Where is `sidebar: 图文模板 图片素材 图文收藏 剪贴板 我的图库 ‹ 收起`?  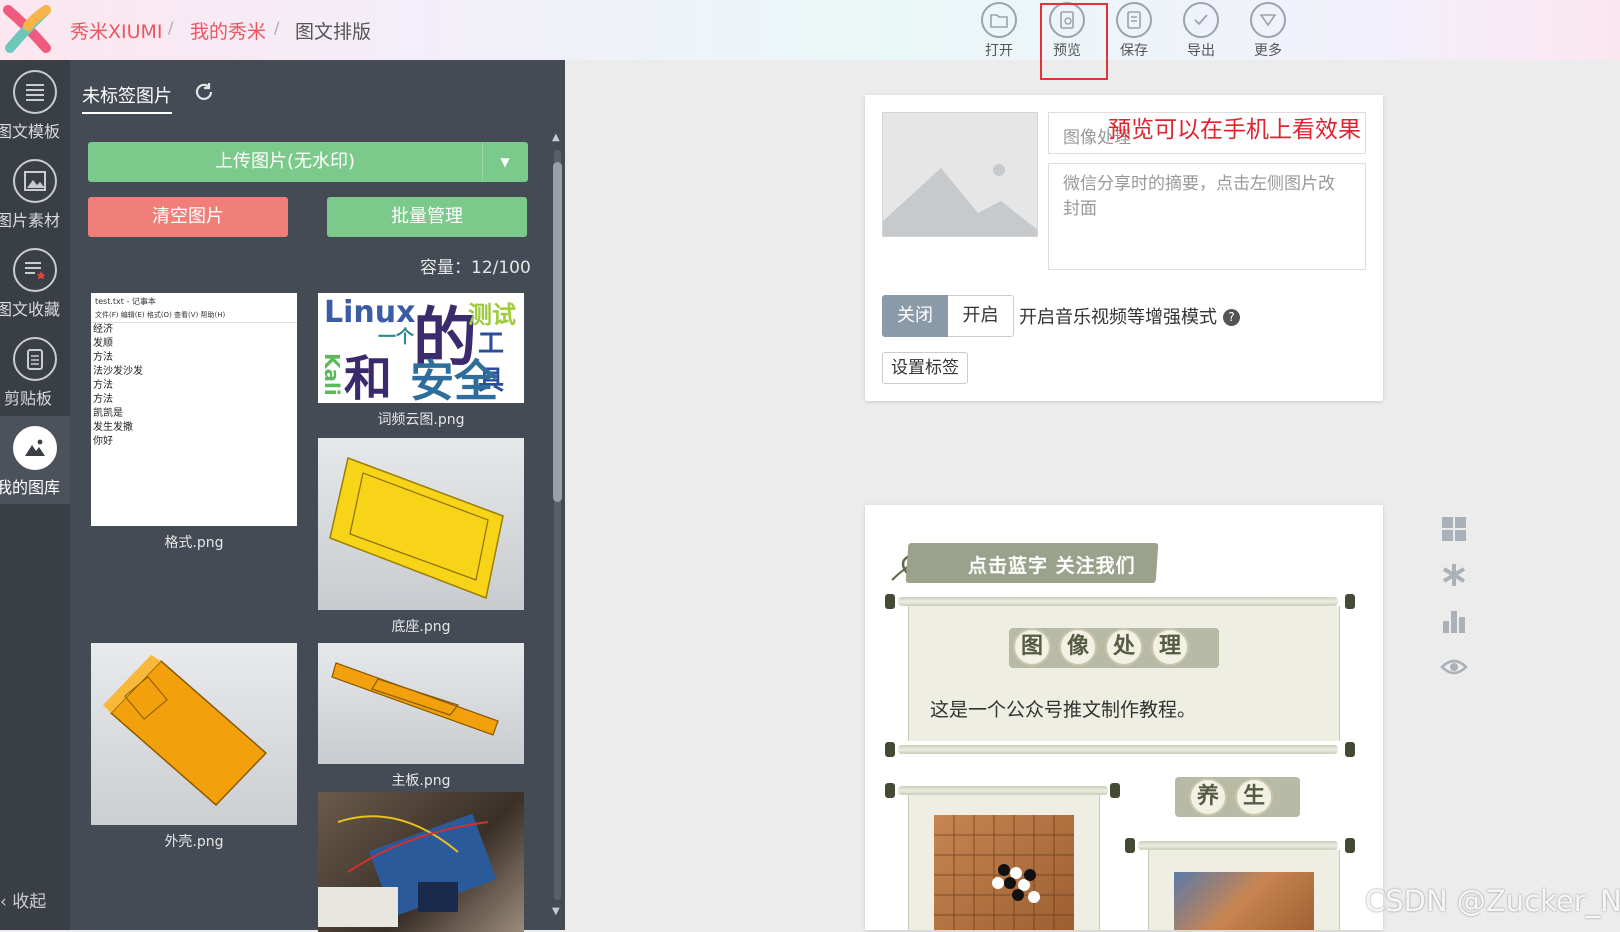 sidebar: 图文模板 图片素材 图文收藏 剪贴板 我的图库 ‹ 收起 is located at coordinates (35, 495).